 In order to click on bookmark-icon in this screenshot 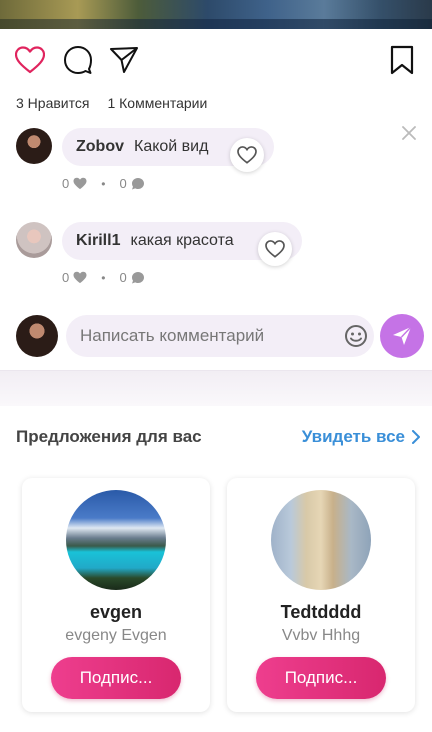, I will do `click(402, 60)`.